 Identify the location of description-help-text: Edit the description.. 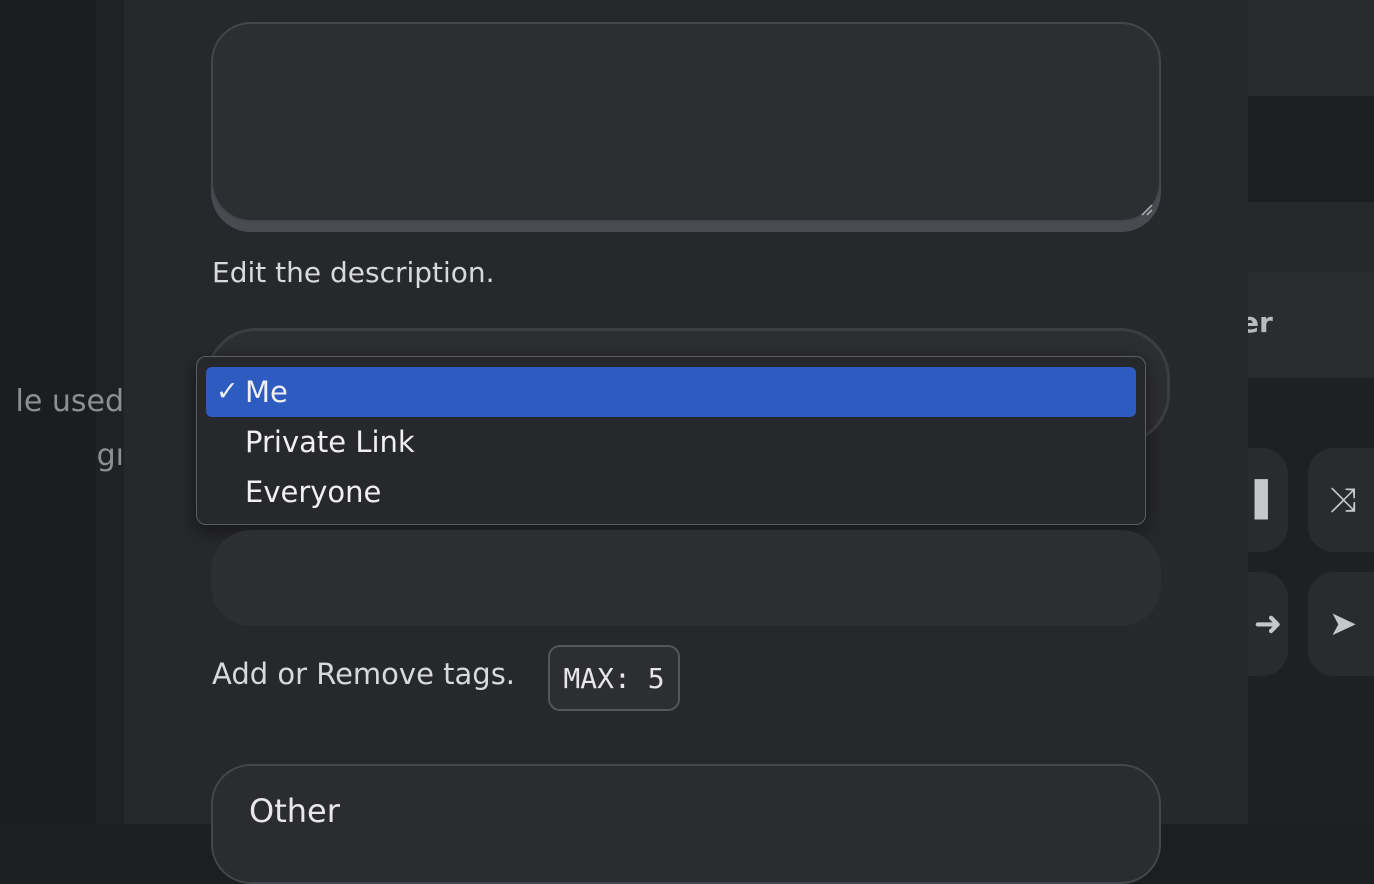
(353, 272).